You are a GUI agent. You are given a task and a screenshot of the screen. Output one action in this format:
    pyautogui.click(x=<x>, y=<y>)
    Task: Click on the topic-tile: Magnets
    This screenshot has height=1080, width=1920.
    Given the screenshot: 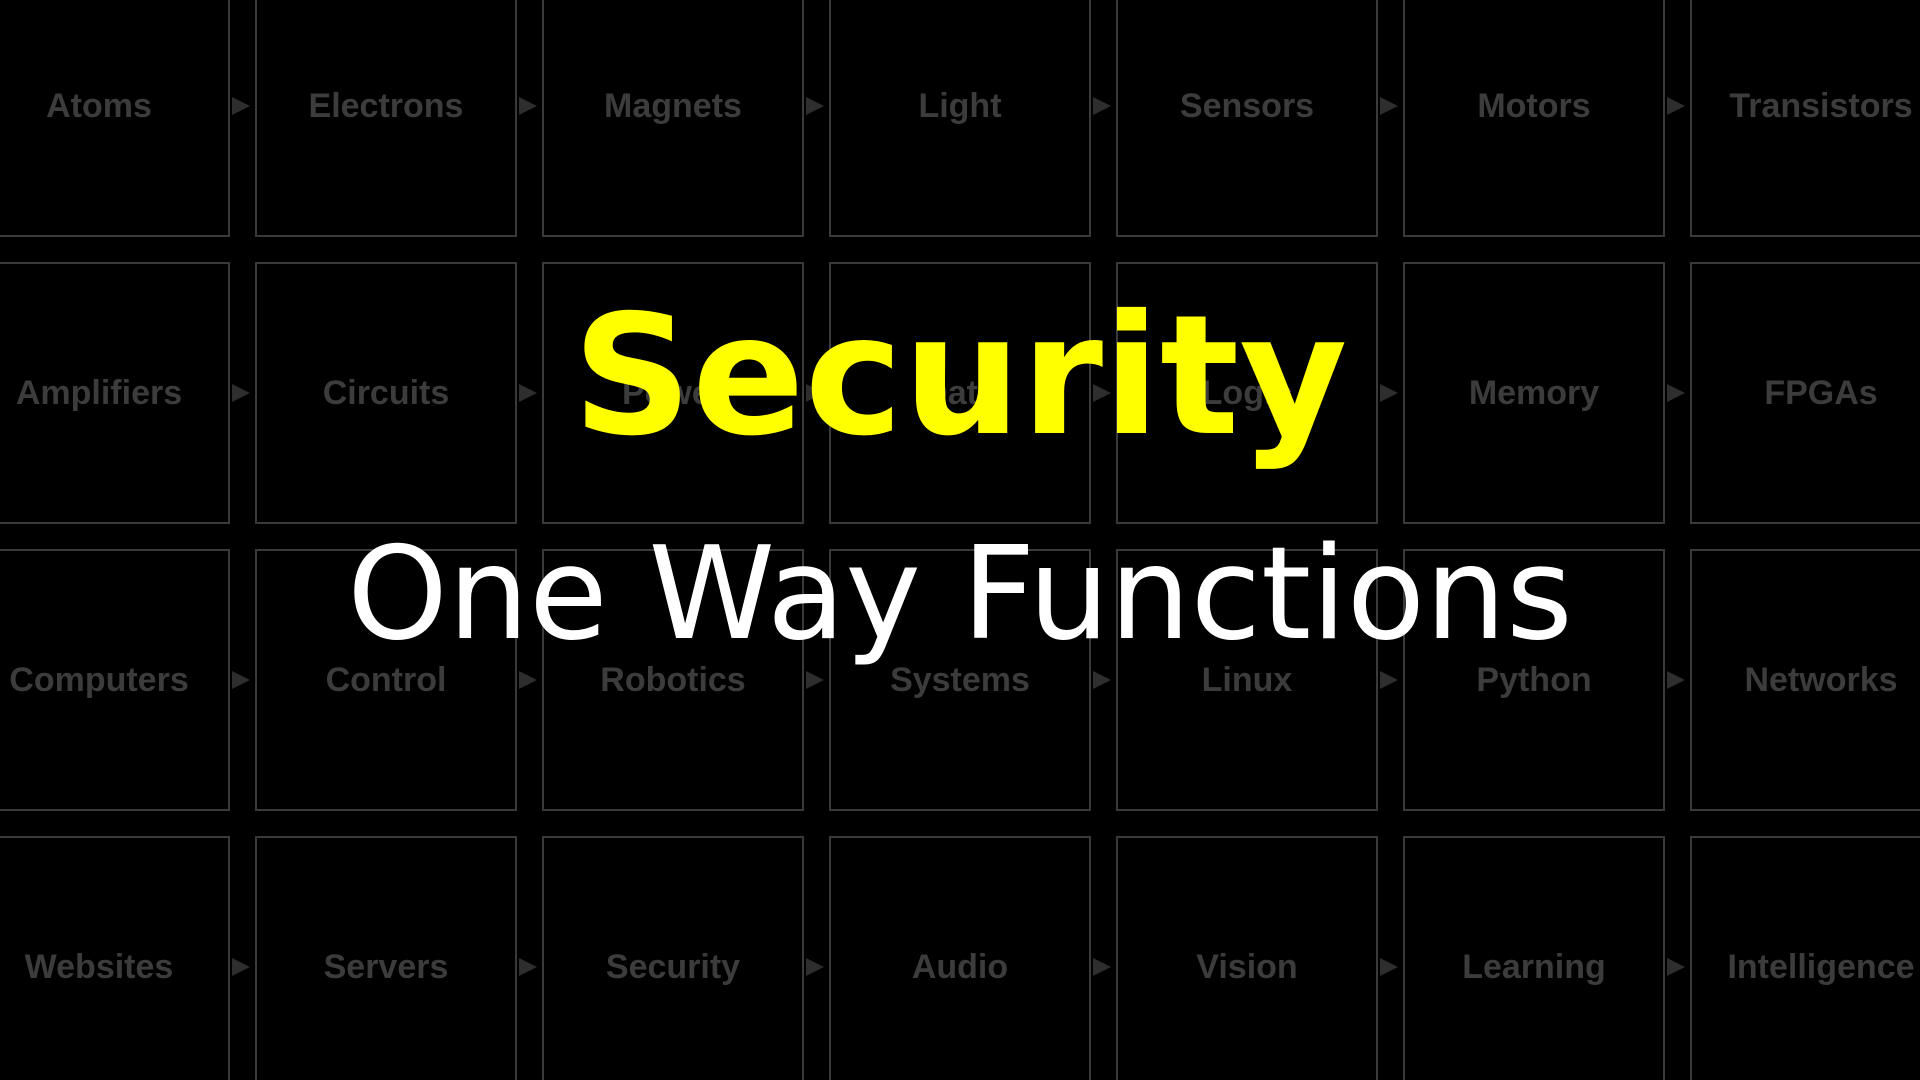 What is the action you would take?
    pyautogui.click(x=673, y=118)
    